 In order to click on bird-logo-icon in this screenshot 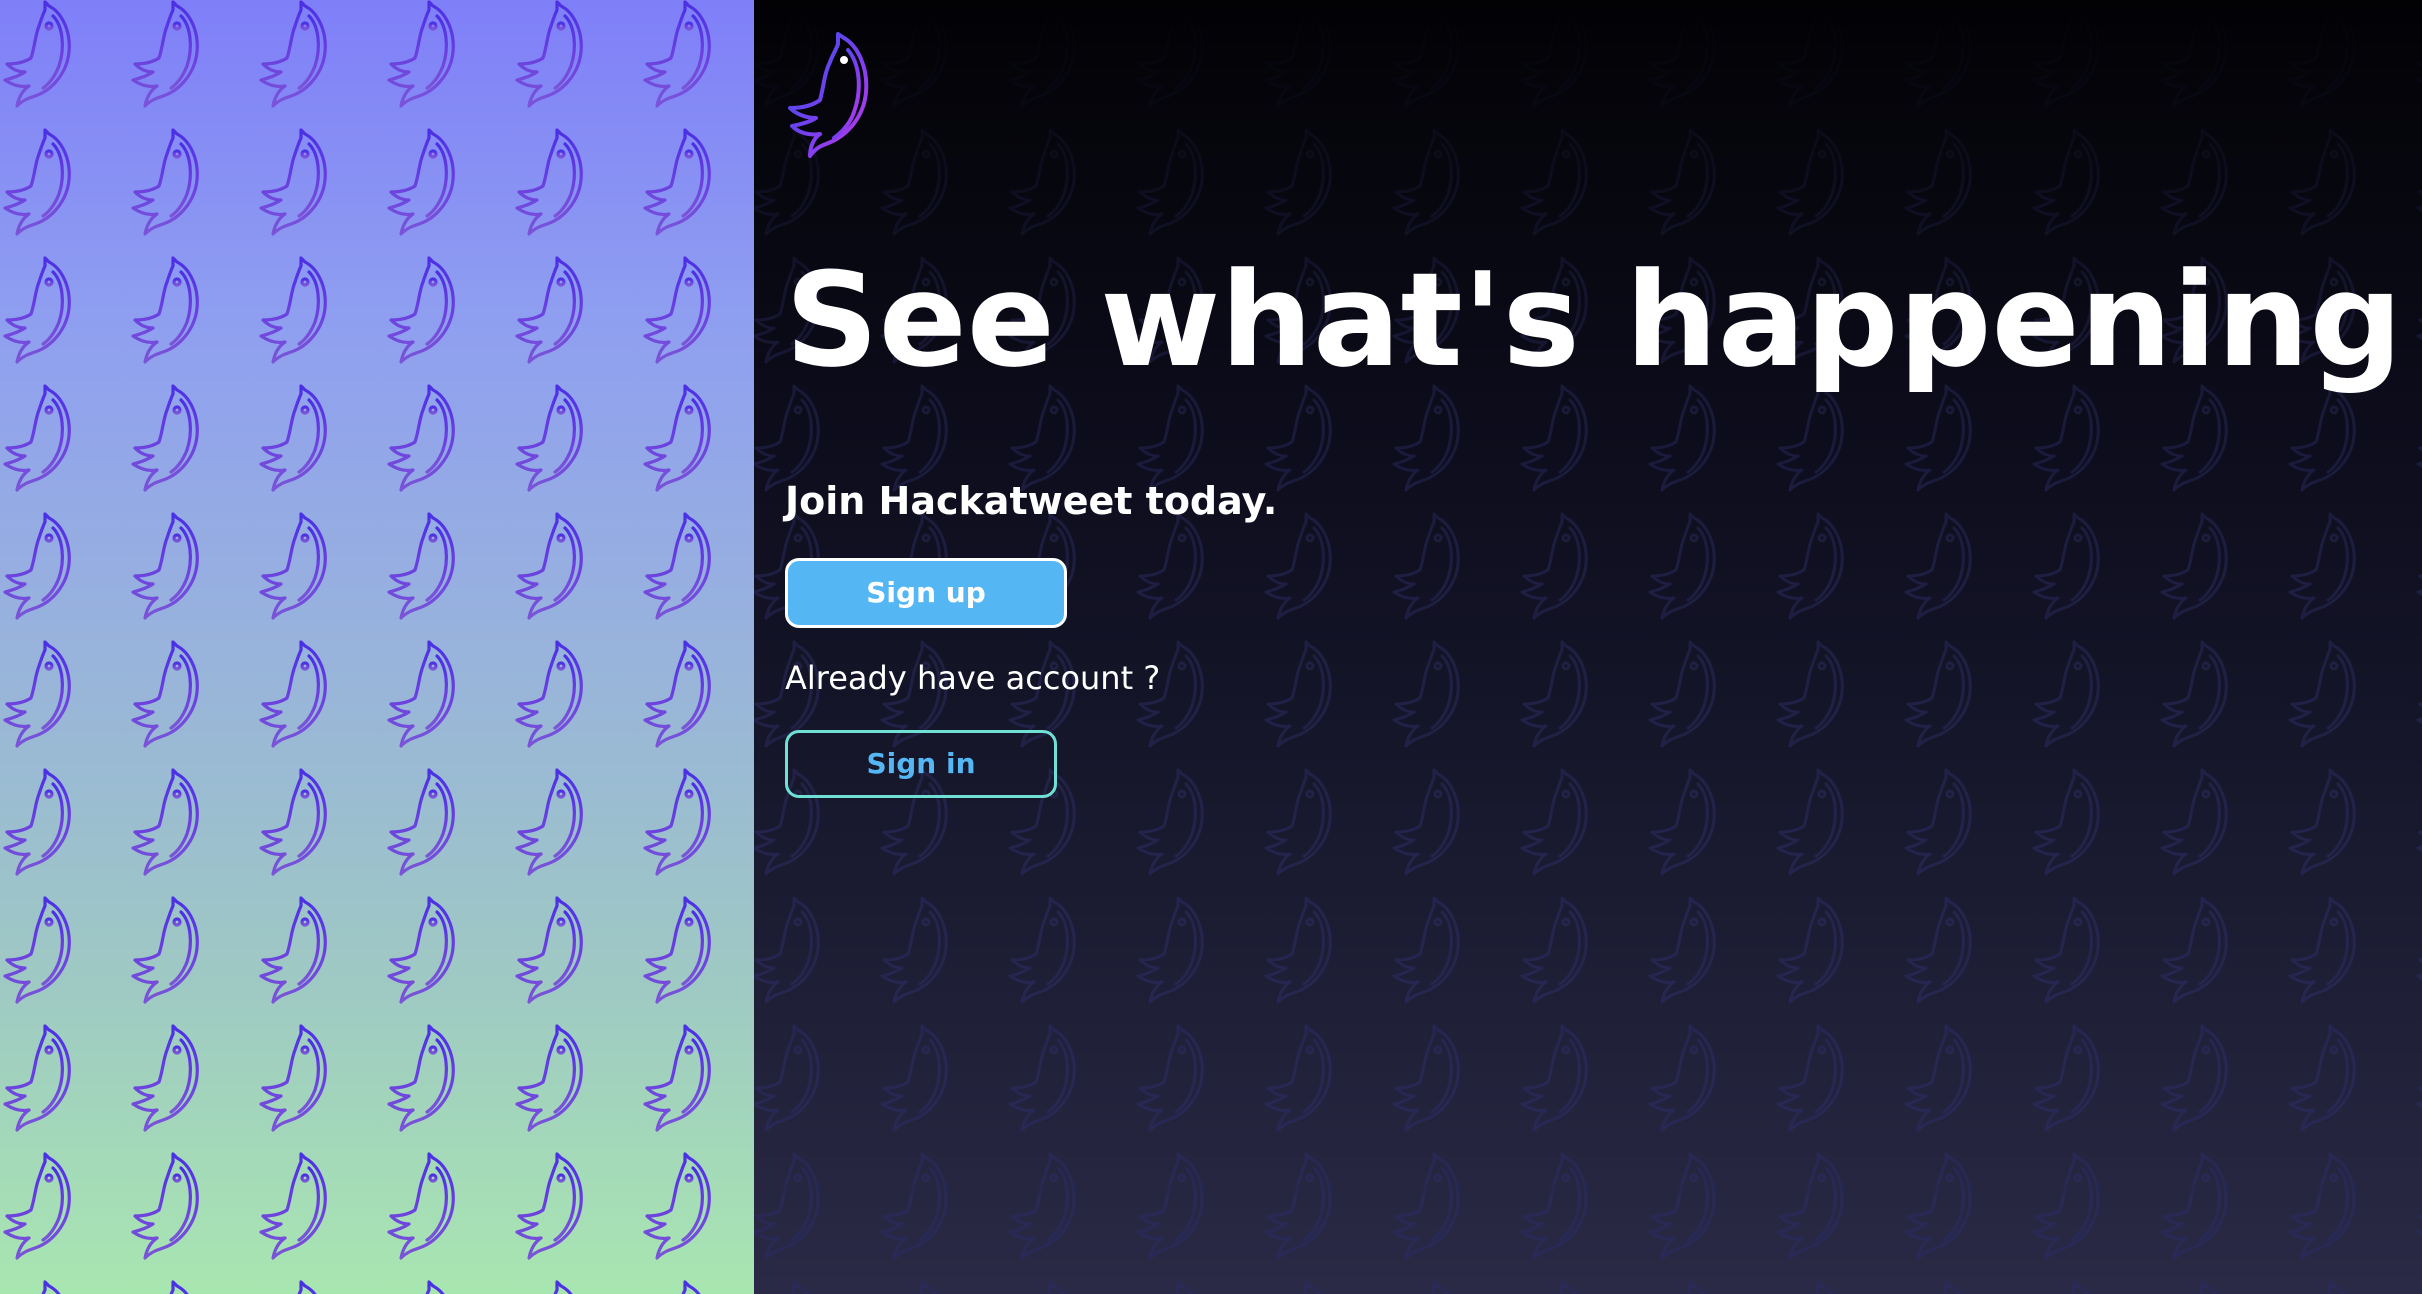, I will do `click(828, 95)`.